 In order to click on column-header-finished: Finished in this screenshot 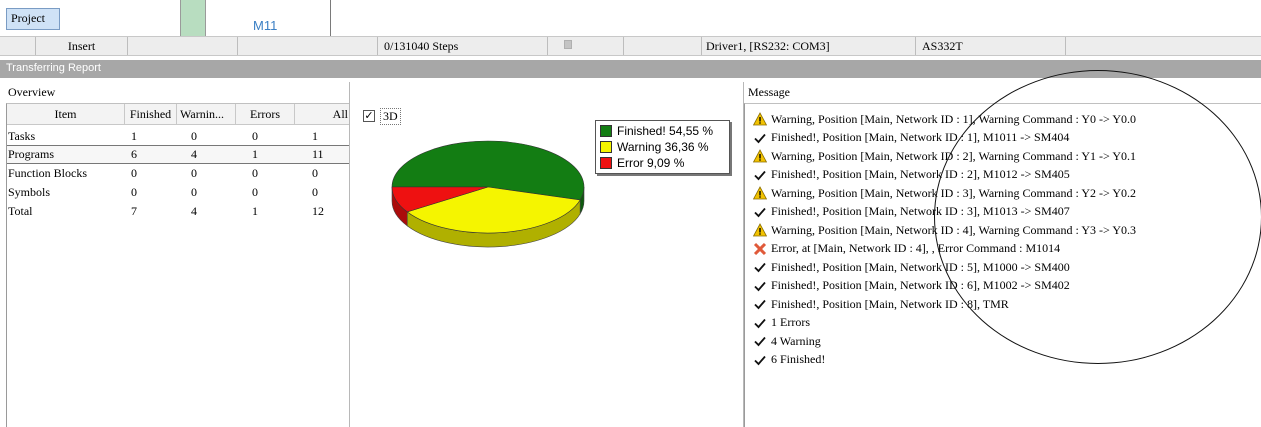, I will do `click(151, 114)`.